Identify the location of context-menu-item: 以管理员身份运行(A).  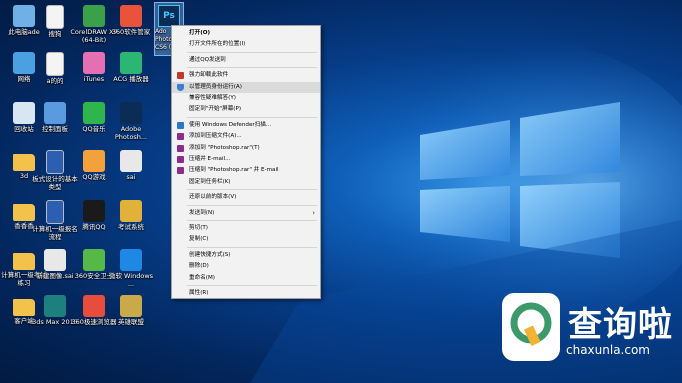
(246, 87).